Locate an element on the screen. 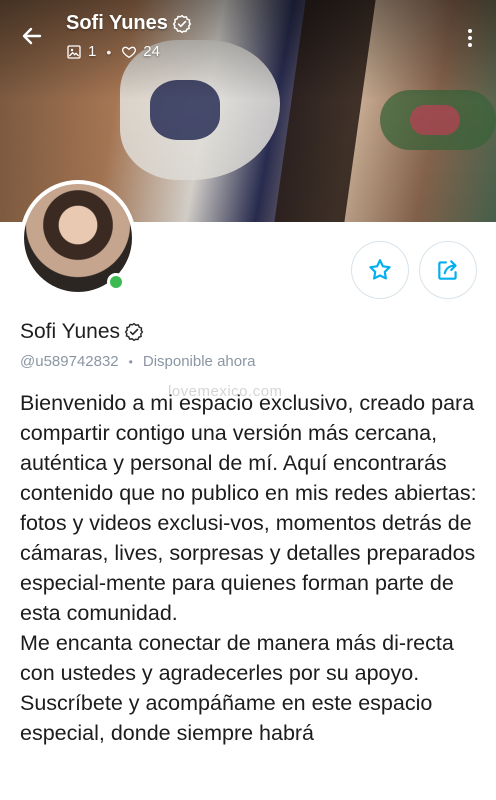 Image resolution: width=496 pixels, height=800 pixels. more-options-button is located at coordinates (470, 38).